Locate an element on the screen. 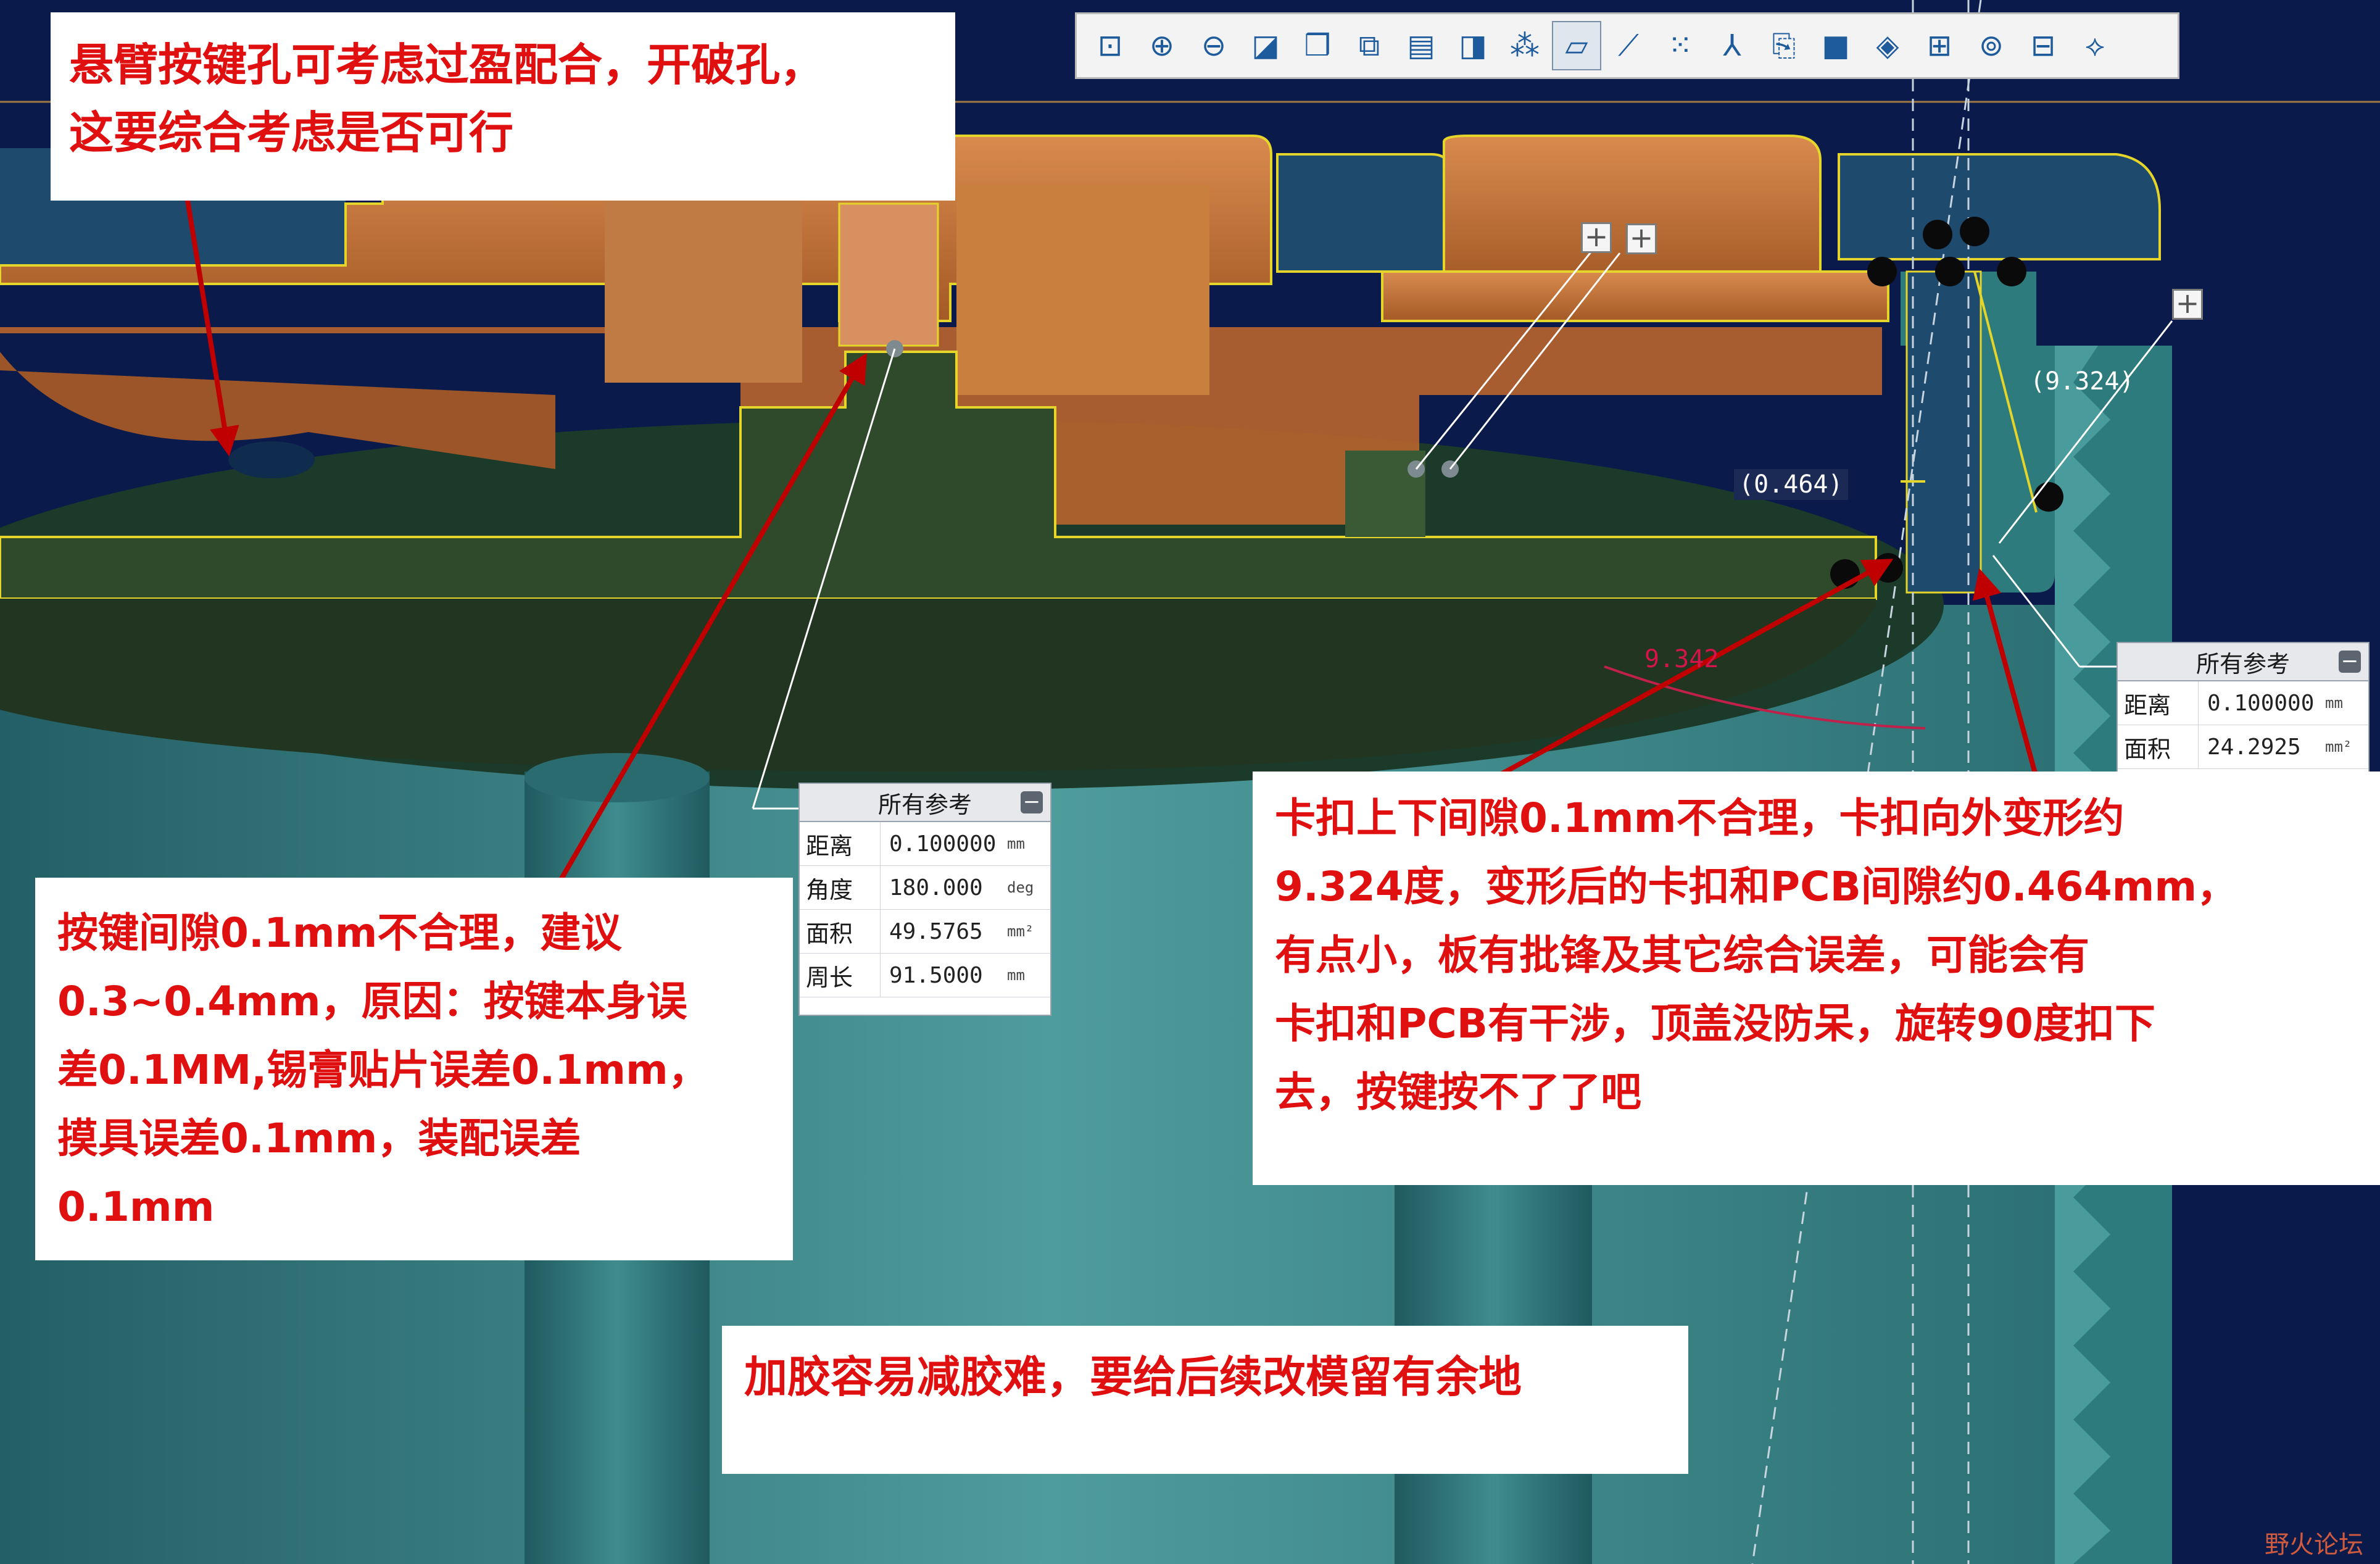 The image size is (2380, 1564). note-line: 按键间隙0.1mm不合理，建议 is located at coordinates (340, 933).